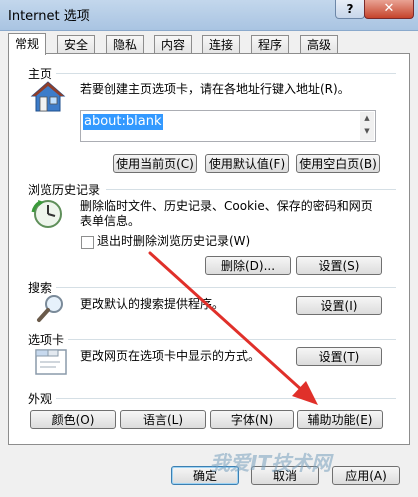 The width and height of the screenshot is (418, 497). Describe the element at coordinates (87, 242) in the screenshot. I see `delete-history-on-exit-checkbox` at that location.